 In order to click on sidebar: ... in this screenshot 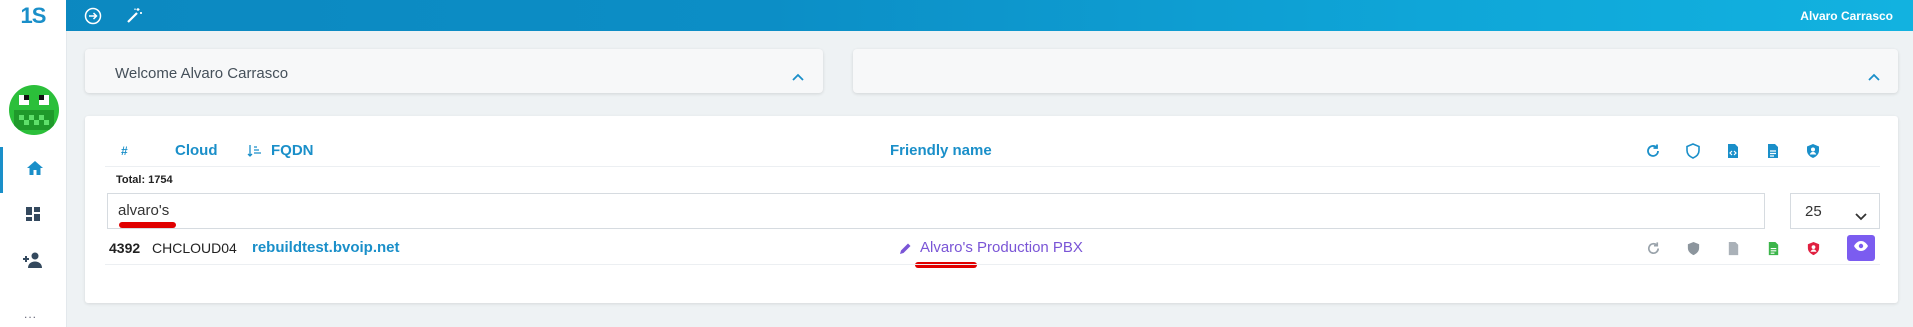, I will do `click(33, 179)`.